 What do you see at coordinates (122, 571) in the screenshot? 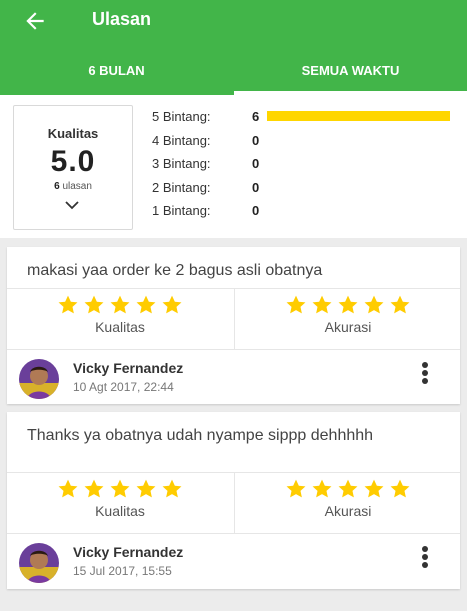
I see `review-date: 15 Jul 2017, 15:55` at bounding box center [122, 571].